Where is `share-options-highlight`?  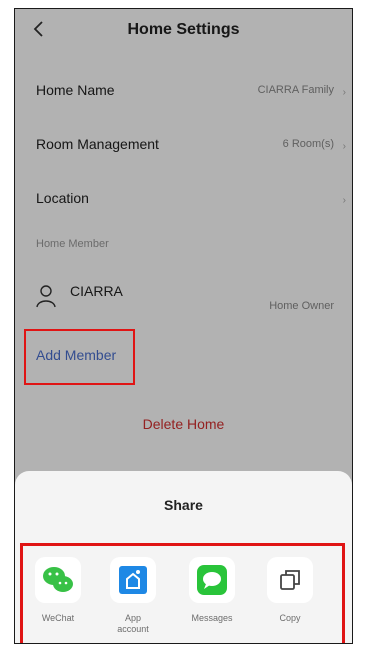 share-options-highlight is located at coordinates (182, 593).